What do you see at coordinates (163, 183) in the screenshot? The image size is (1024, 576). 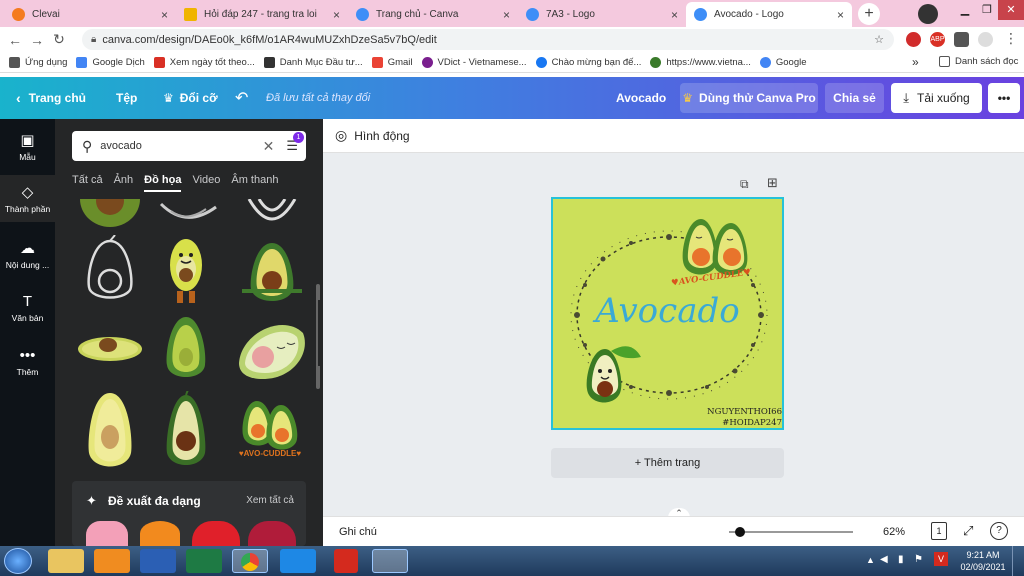 I see `tab-graphics: Đồ họa` at bounding box center [163, 183].